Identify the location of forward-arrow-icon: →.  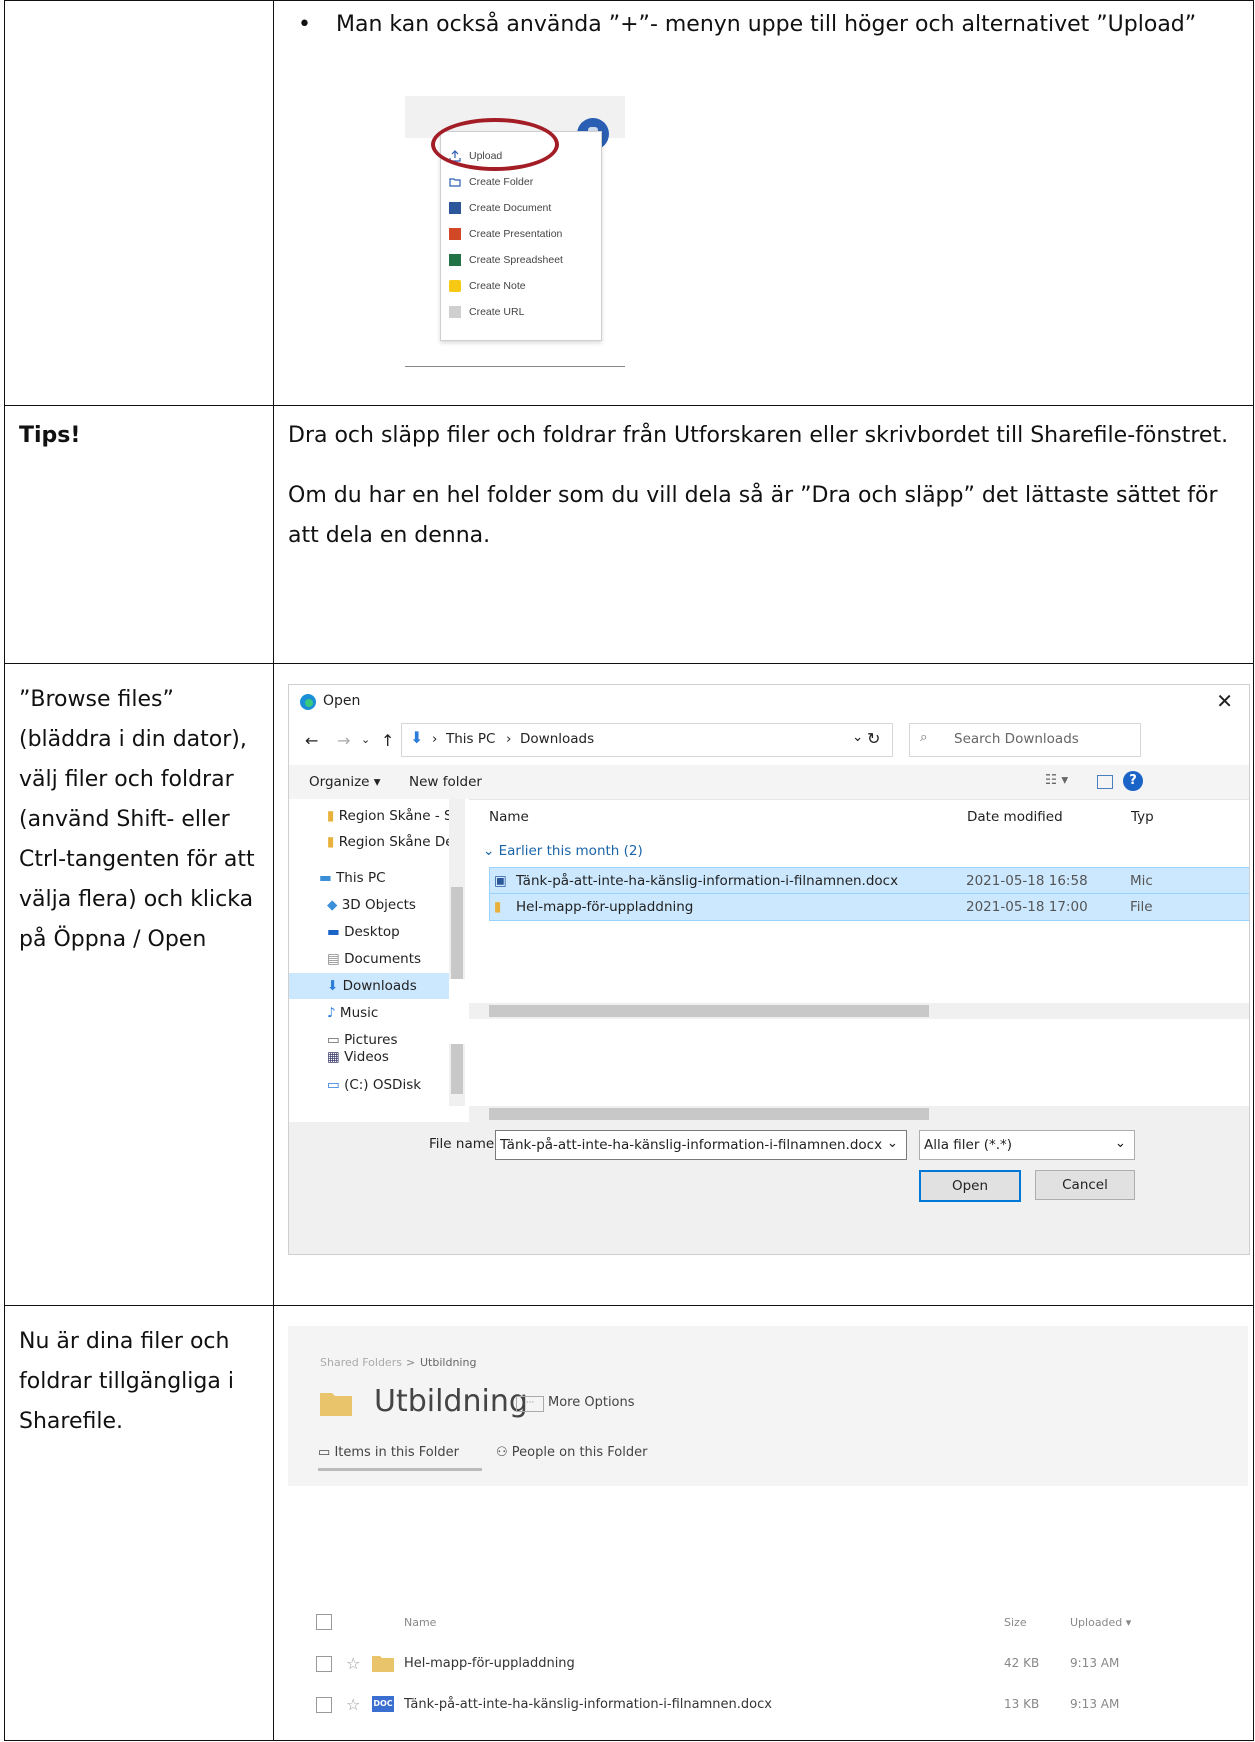
(343, 740).